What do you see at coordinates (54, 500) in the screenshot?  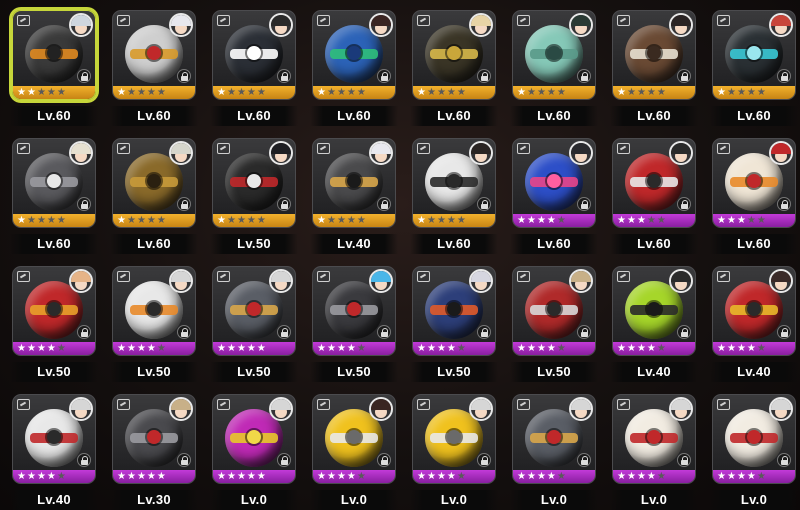 I see `level-label: Lv.40` at bounding box center [54, 500].